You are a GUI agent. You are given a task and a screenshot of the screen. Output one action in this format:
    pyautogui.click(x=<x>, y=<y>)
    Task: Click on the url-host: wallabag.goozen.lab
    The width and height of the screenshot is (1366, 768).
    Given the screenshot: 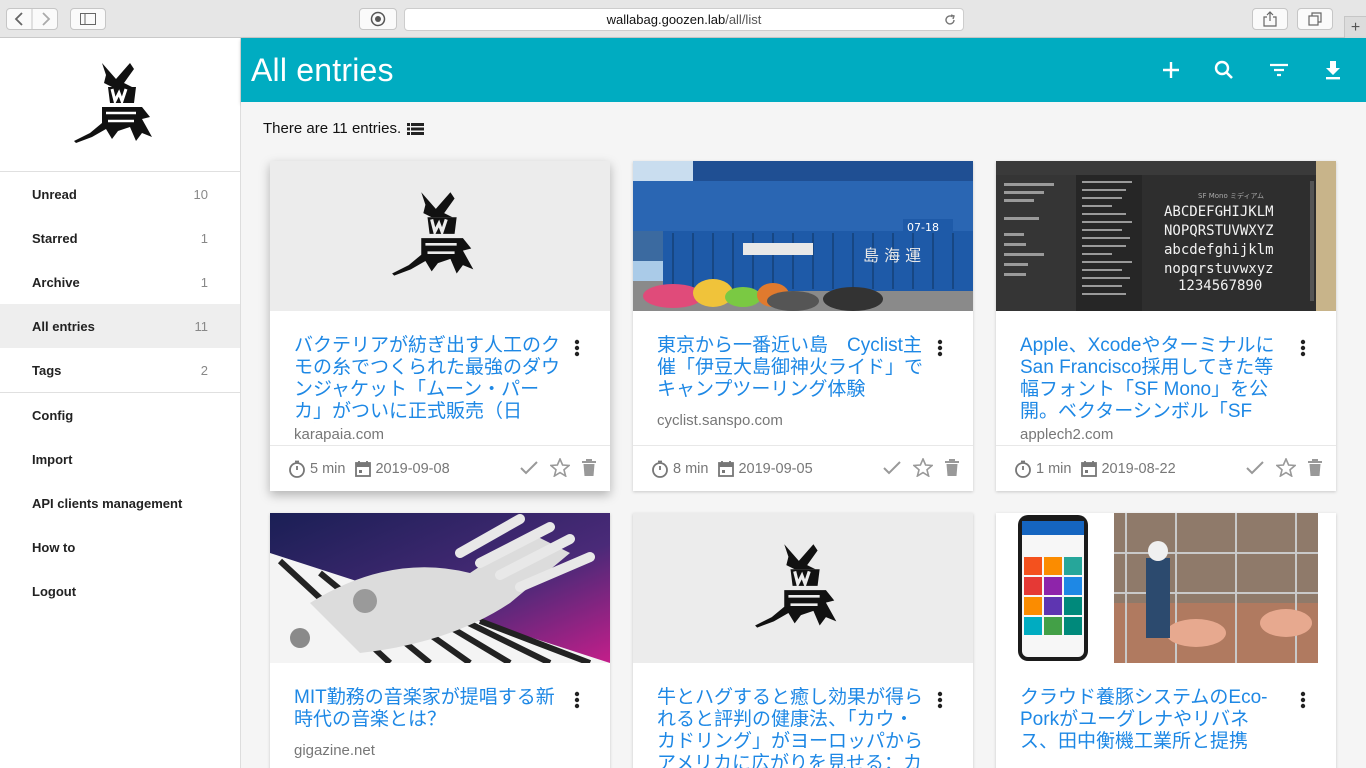 What is the action you would take?
    pyautogui.click(x=666, y=19)
    